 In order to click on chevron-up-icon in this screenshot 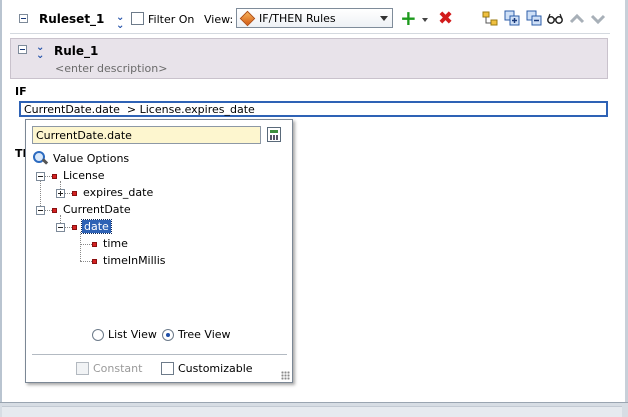, I will do `click(577, 19)`.